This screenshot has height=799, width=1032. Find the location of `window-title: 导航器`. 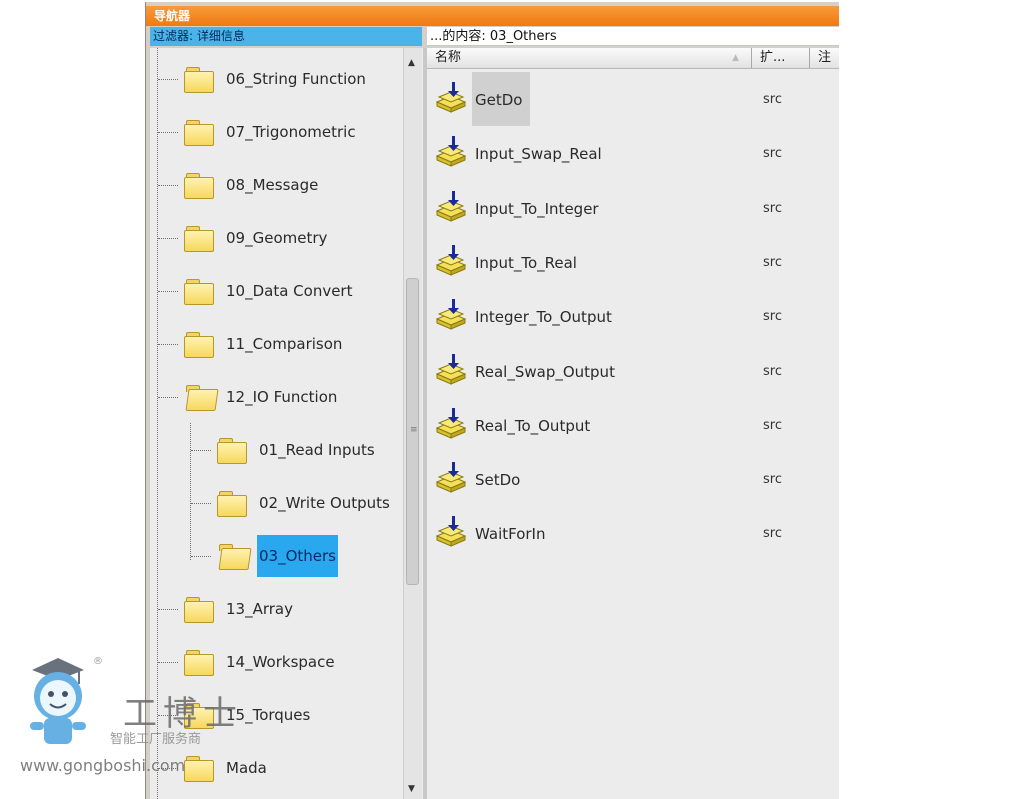

window-title: 导航器 is located at coordinates (172, 16).